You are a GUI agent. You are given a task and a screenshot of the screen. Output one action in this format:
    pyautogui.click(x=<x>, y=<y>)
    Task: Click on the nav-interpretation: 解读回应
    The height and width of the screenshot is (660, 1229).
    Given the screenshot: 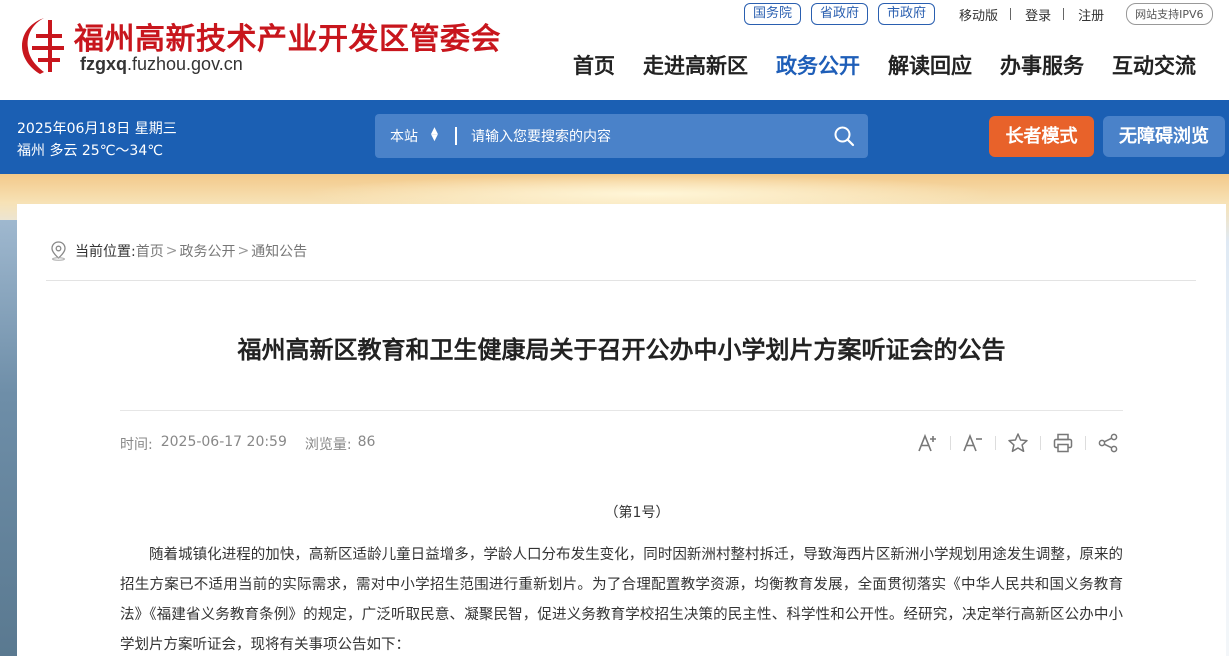 What is the action you would take?
    pyautogui.click(x=930, y=65)
    